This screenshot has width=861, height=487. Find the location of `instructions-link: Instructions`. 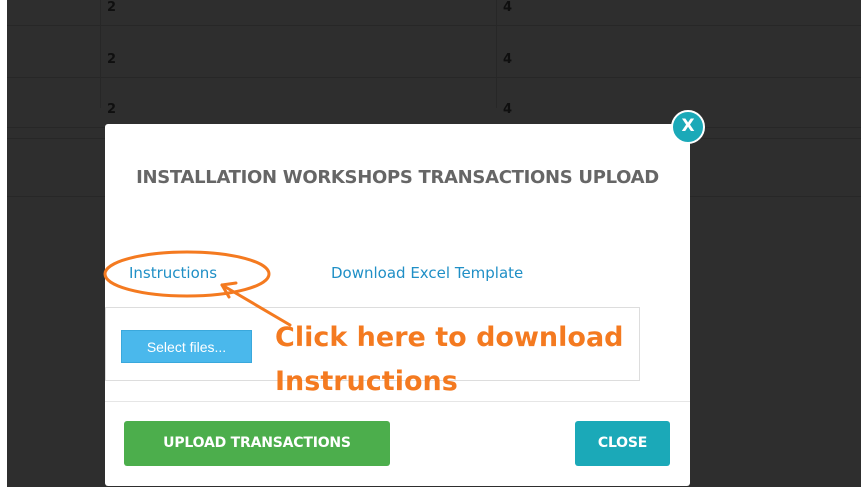

instructions-link: Instructions is located at coordinates (173, 273).